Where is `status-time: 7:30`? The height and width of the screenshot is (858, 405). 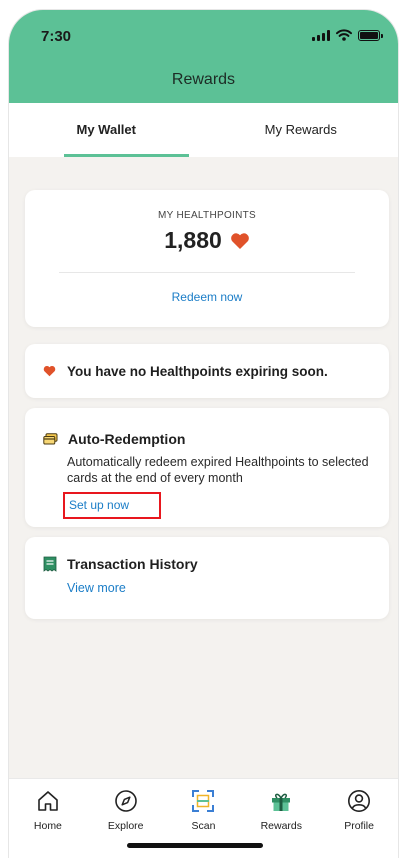 status-time: 7:30 is located at coordinates (56, 36).